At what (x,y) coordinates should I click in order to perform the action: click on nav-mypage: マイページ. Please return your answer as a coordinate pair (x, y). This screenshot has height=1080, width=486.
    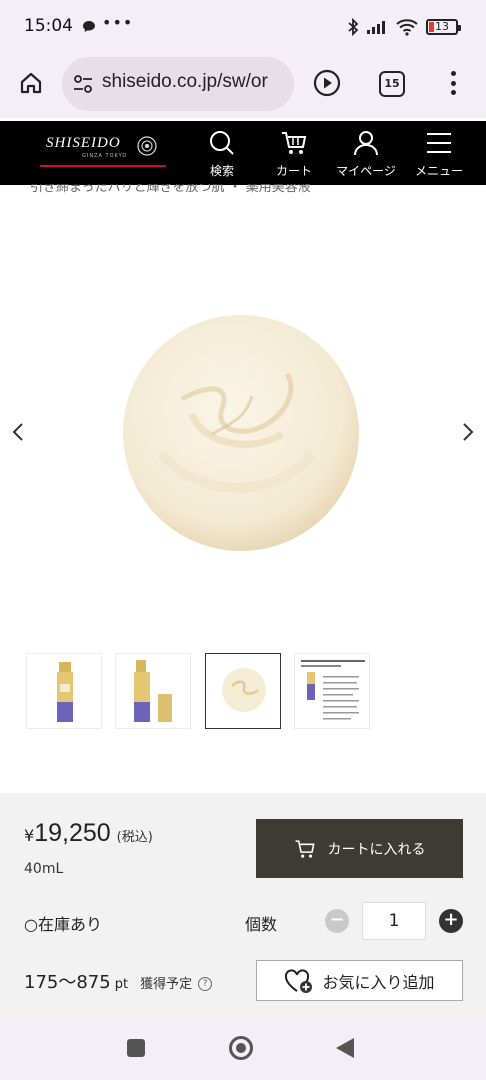
    Looking at the image, I should click on (366, 154).